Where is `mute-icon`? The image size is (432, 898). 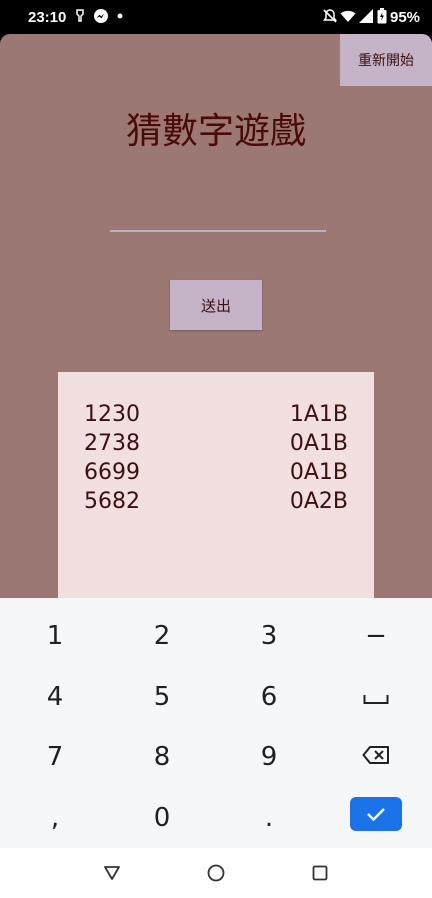 mute-icon is located at coordinates (330, 16).